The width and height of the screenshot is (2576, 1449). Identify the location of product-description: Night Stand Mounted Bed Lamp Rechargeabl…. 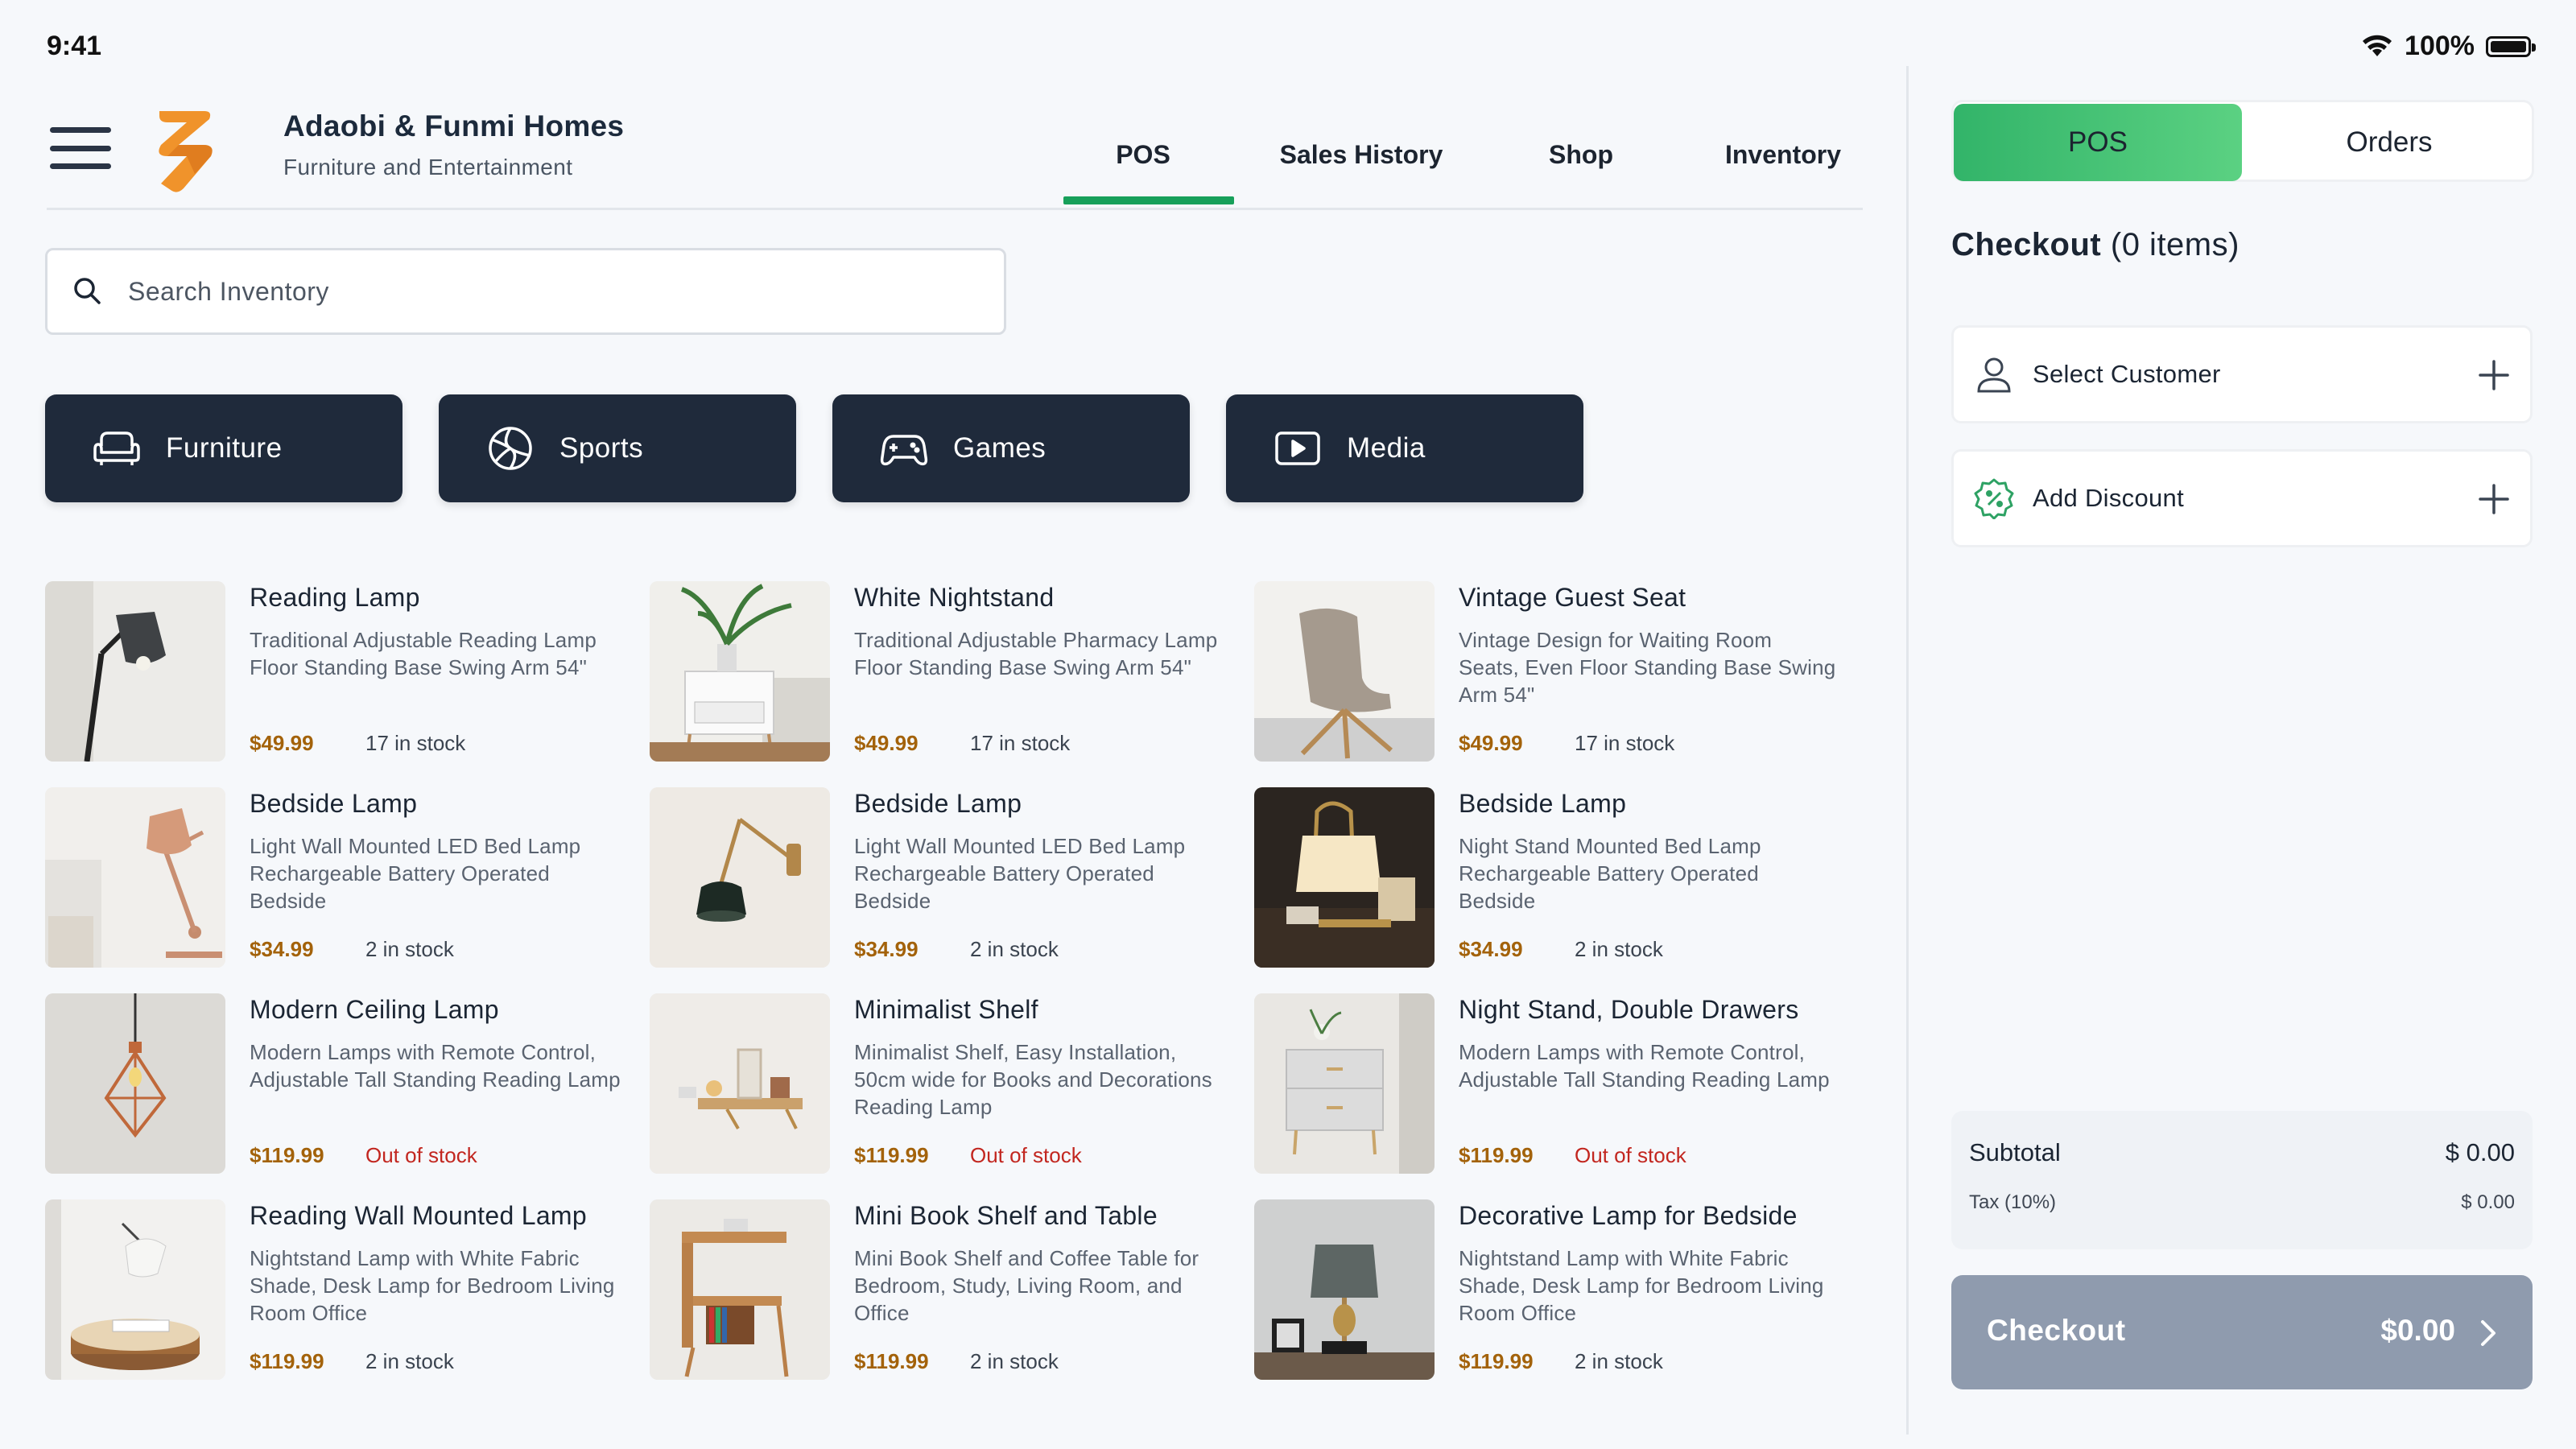
(1610, 873).